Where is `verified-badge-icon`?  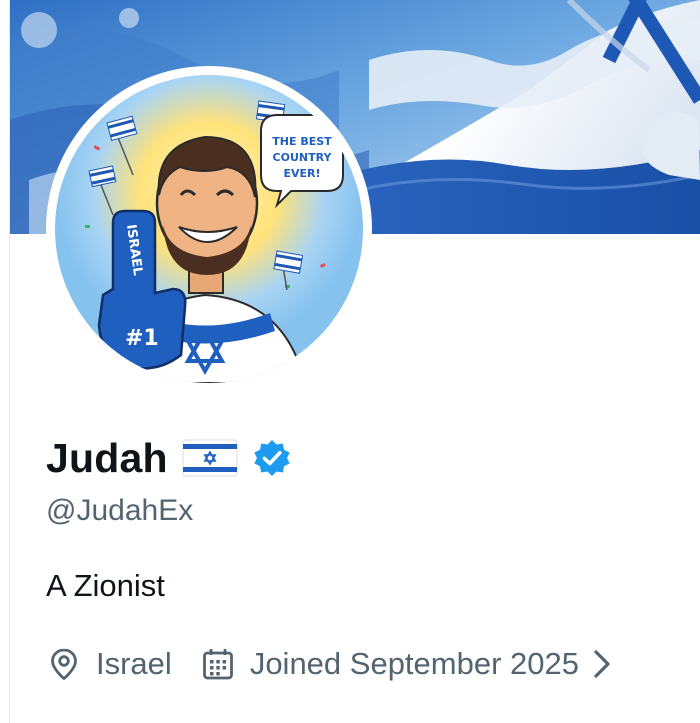 verified-badge-icon is located at coordinates (272, 458).